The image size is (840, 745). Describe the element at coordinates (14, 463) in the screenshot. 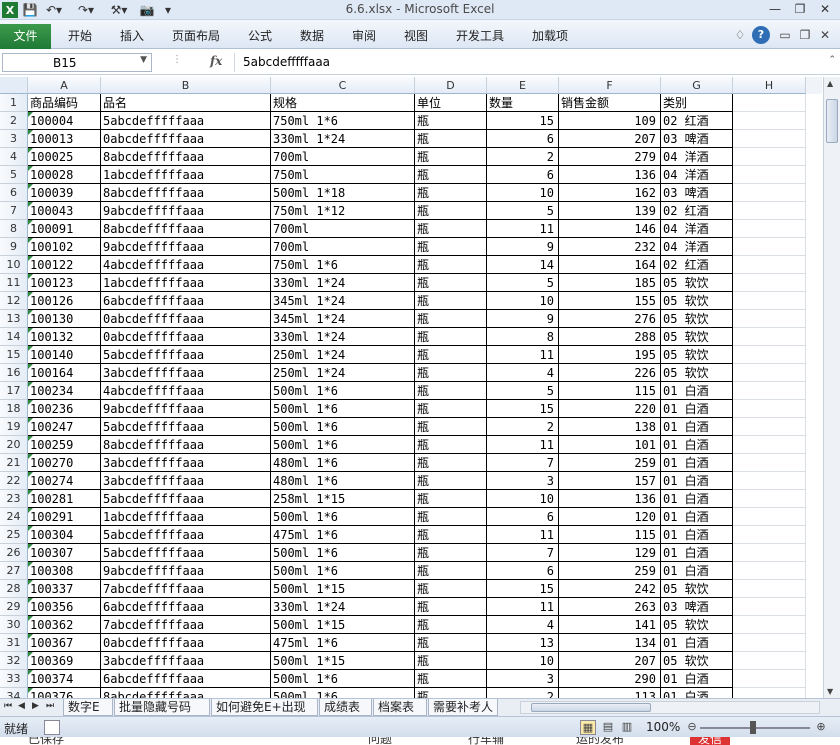

I see `row-header: 21` at that location.